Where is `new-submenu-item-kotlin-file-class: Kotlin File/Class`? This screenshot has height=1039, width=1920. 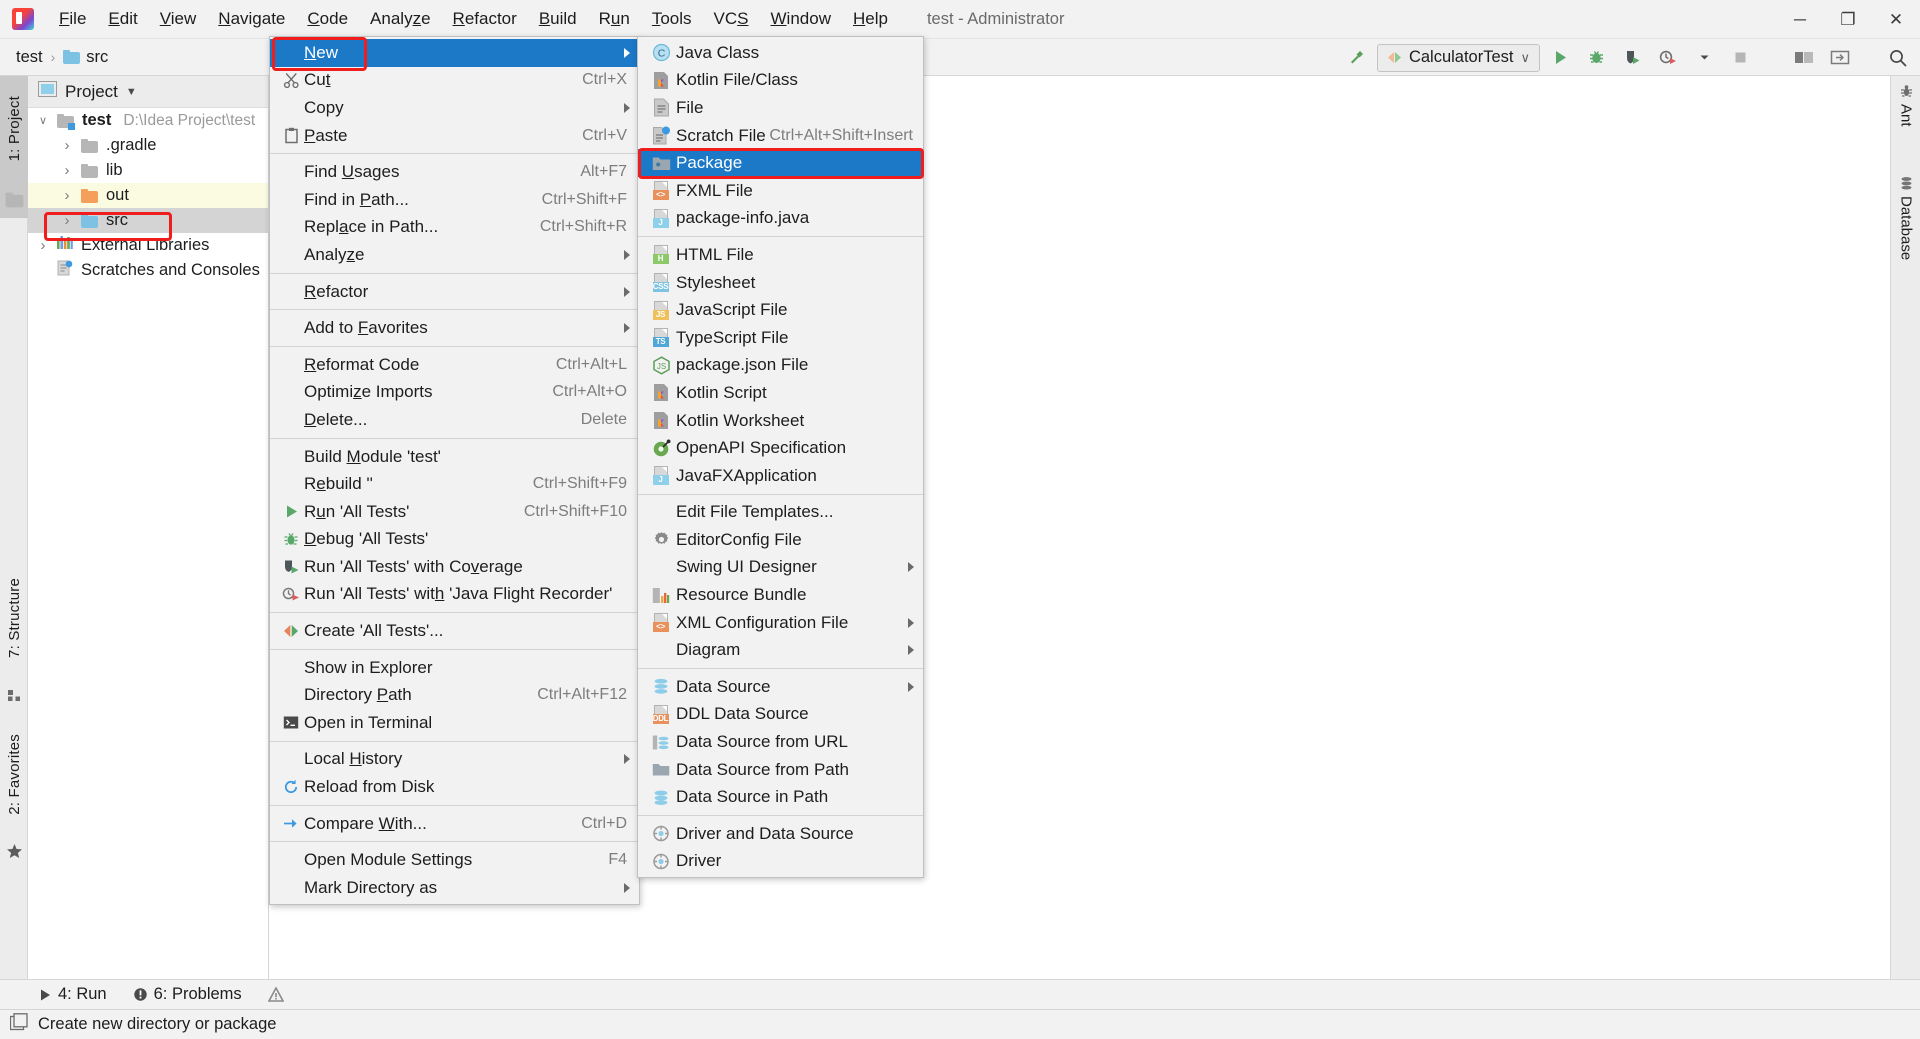
new-submenu-item-kotlin-file-class: Kotlin File/Class is located at coordinates (780, 81).